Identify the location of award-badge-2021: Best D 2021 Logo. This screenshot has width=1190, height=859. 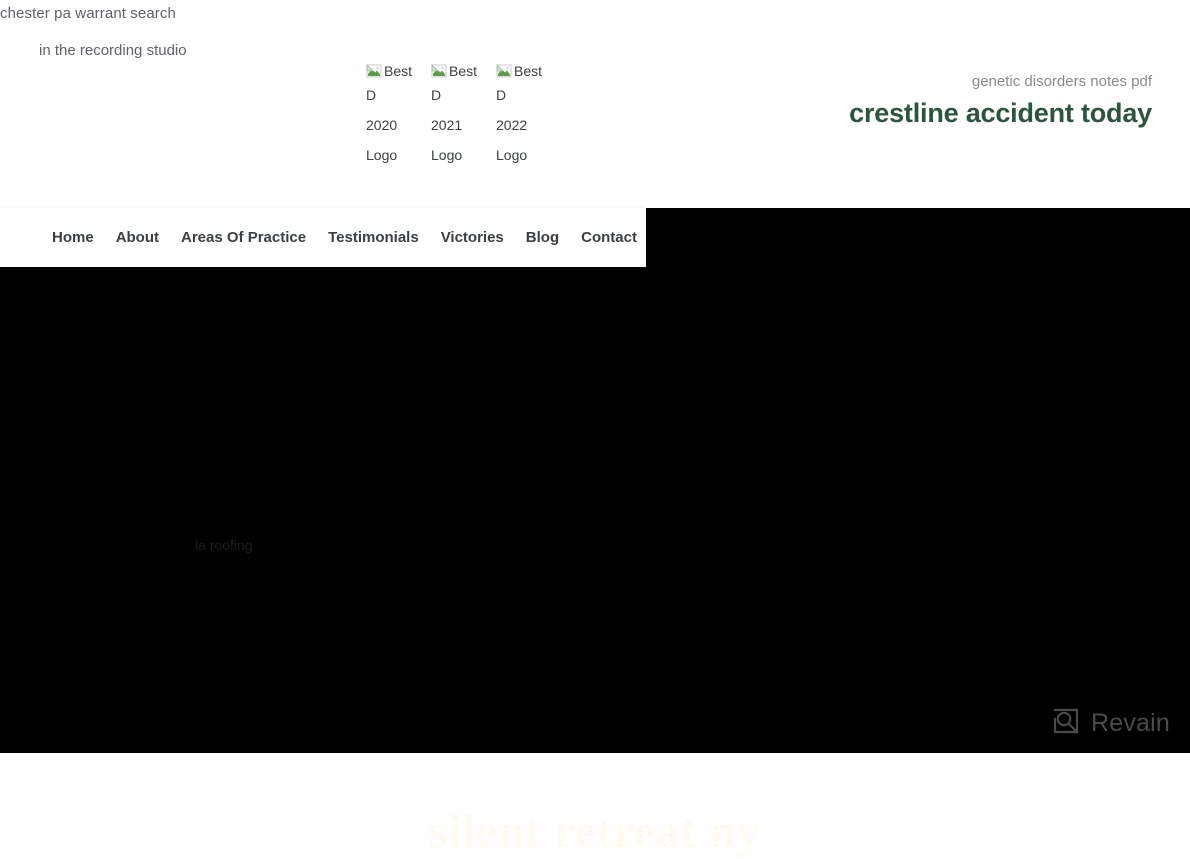
(463, 116).